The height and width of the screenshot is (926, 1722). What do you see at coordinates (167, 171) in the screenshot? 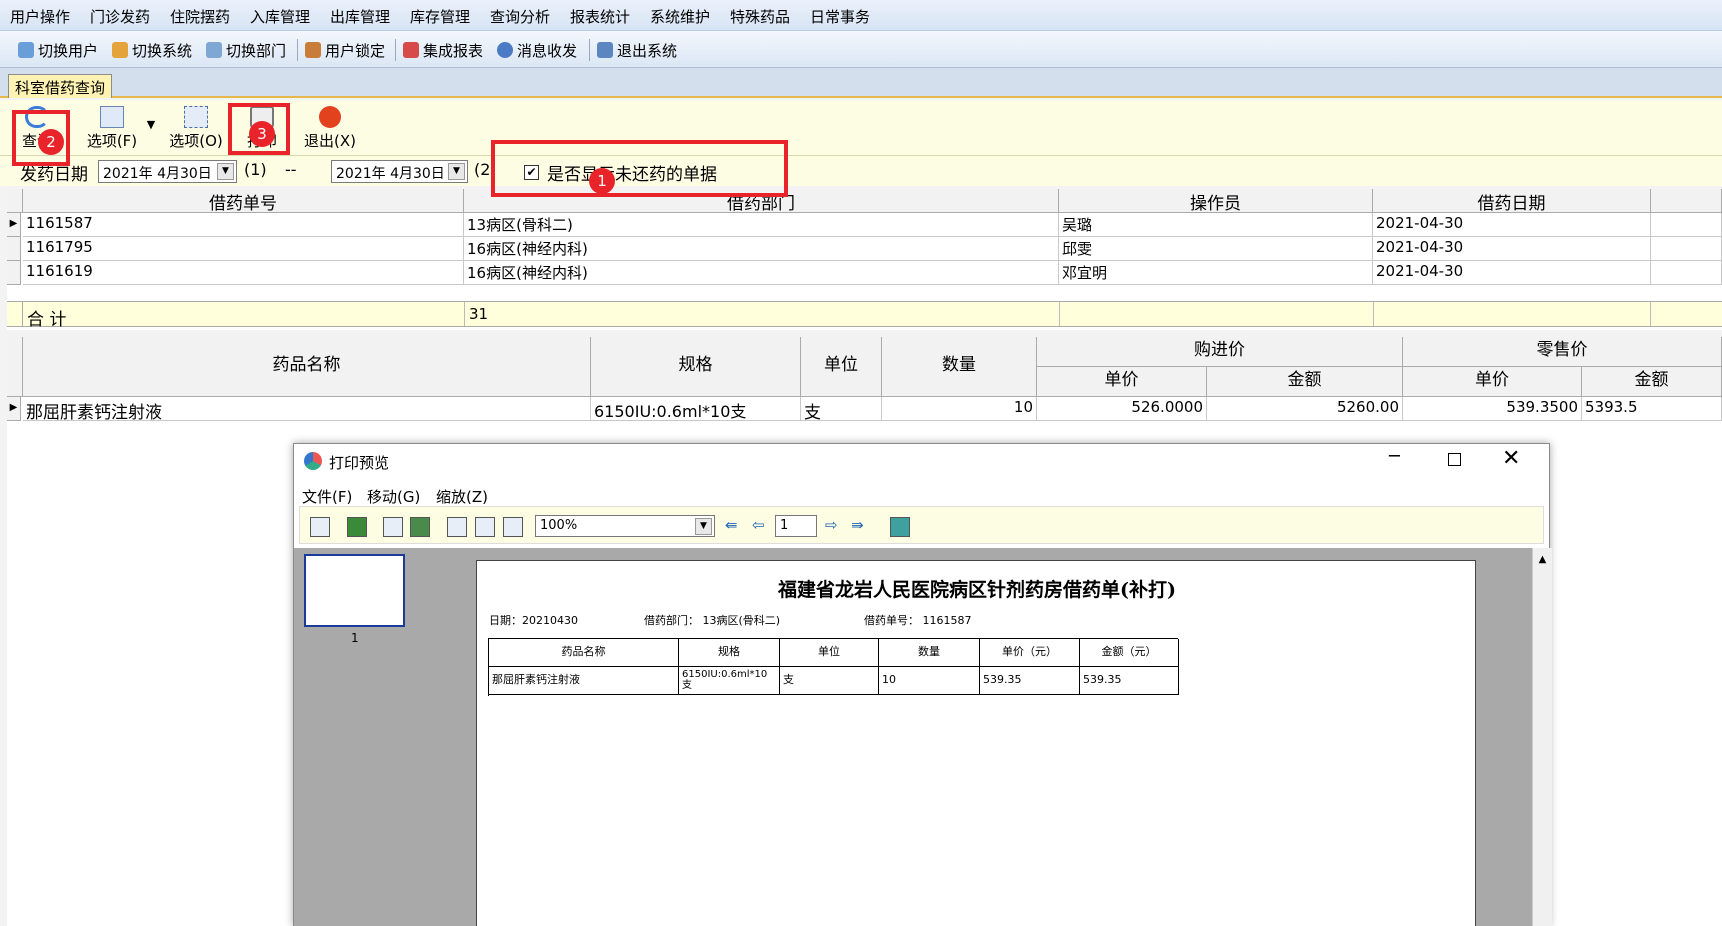
I see `date-from-picker: 2021年 4月30日 ▼` at bounding box center [167, 171].